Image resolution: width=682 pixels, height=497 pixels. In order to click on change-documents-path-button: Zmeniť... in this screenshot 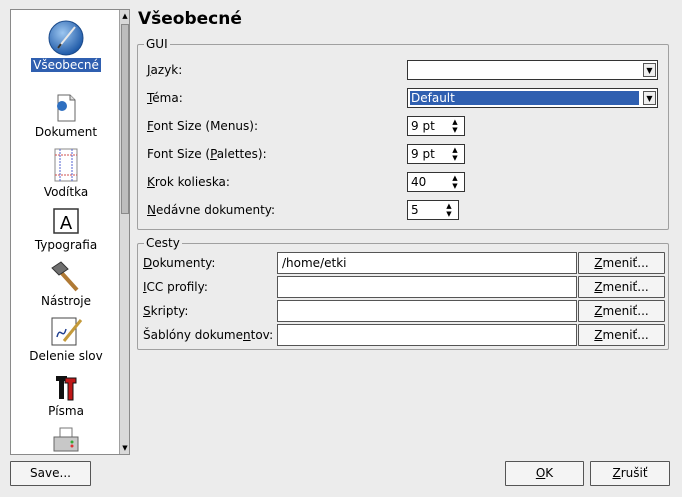, I will do `click(621, 263)`.